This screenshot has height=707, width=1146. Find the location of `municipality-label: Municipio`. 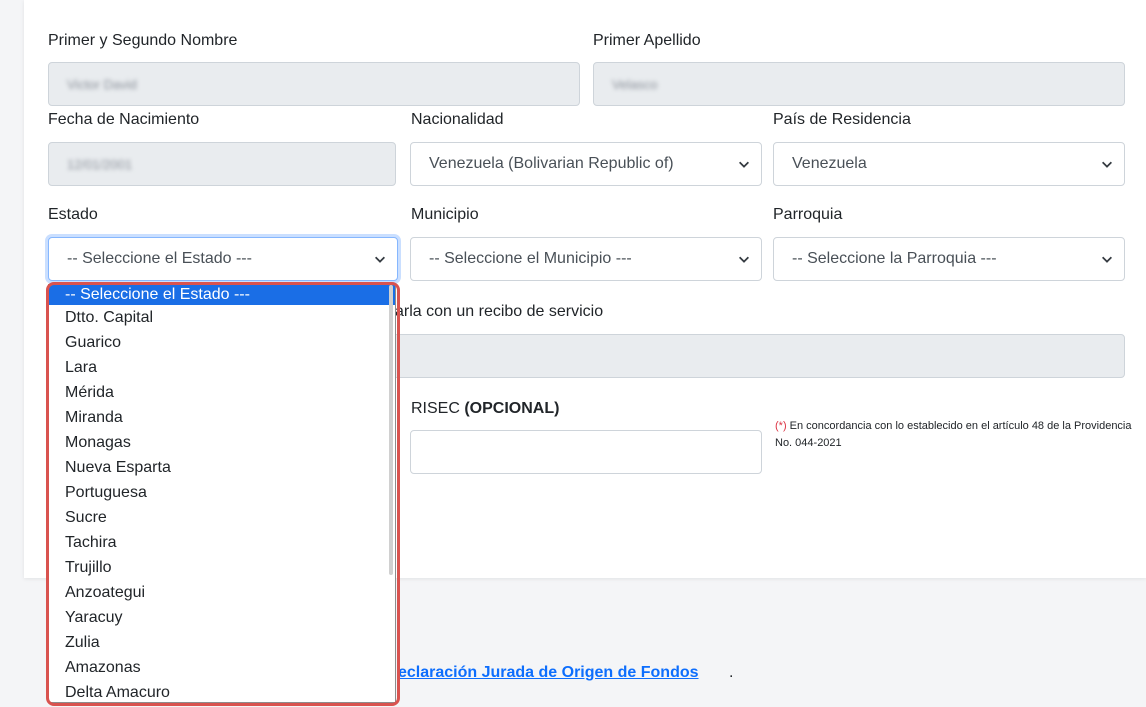

municipality-label: Municipio is located at coordinates (445, 214).